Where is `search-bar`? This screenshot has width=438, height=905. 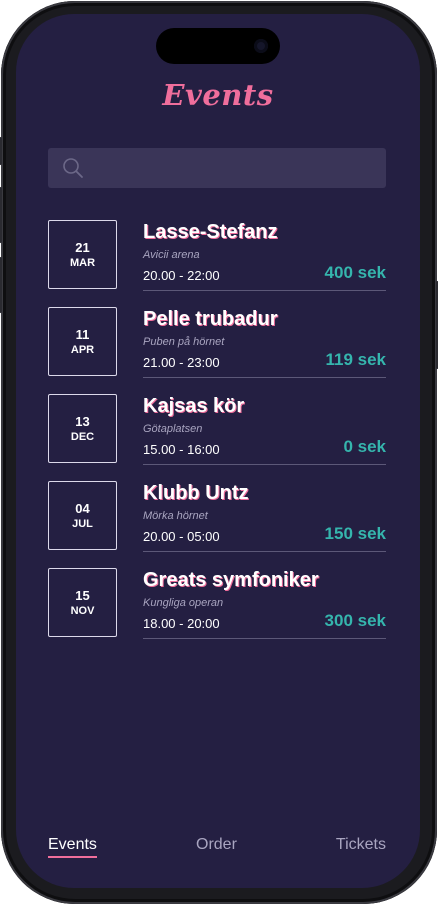
search-bar is located at coordinates (217, 169).